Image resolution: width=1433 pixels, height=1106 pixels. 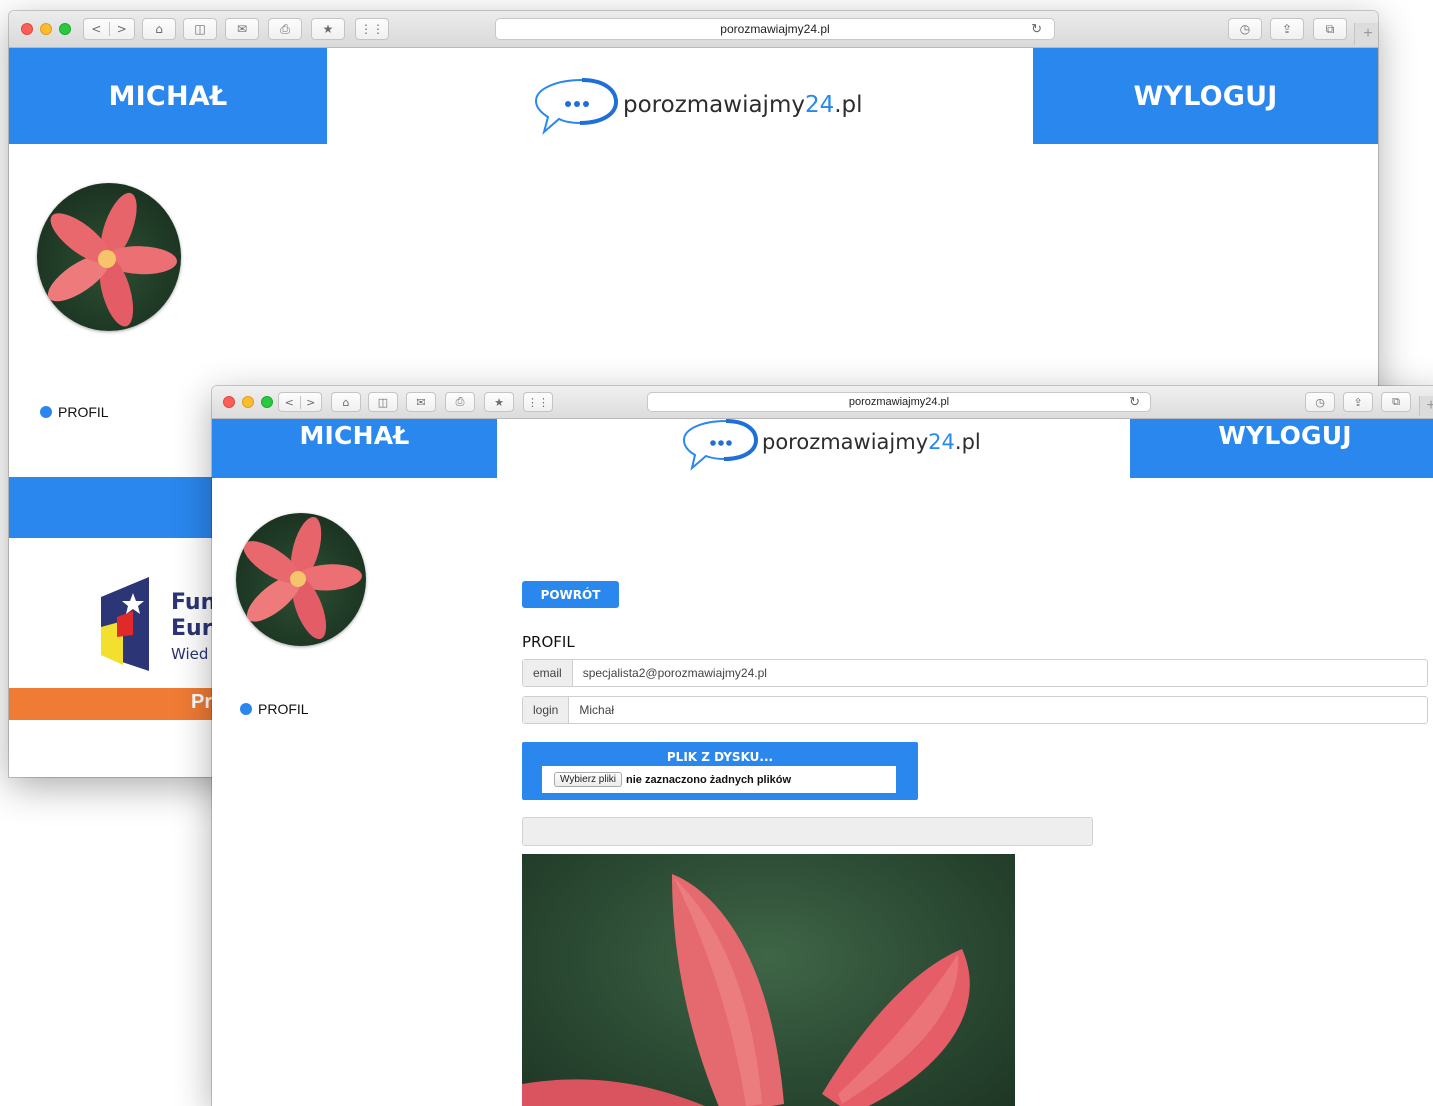 I want to click on login-field-label: login, so click(x=546, y=710).